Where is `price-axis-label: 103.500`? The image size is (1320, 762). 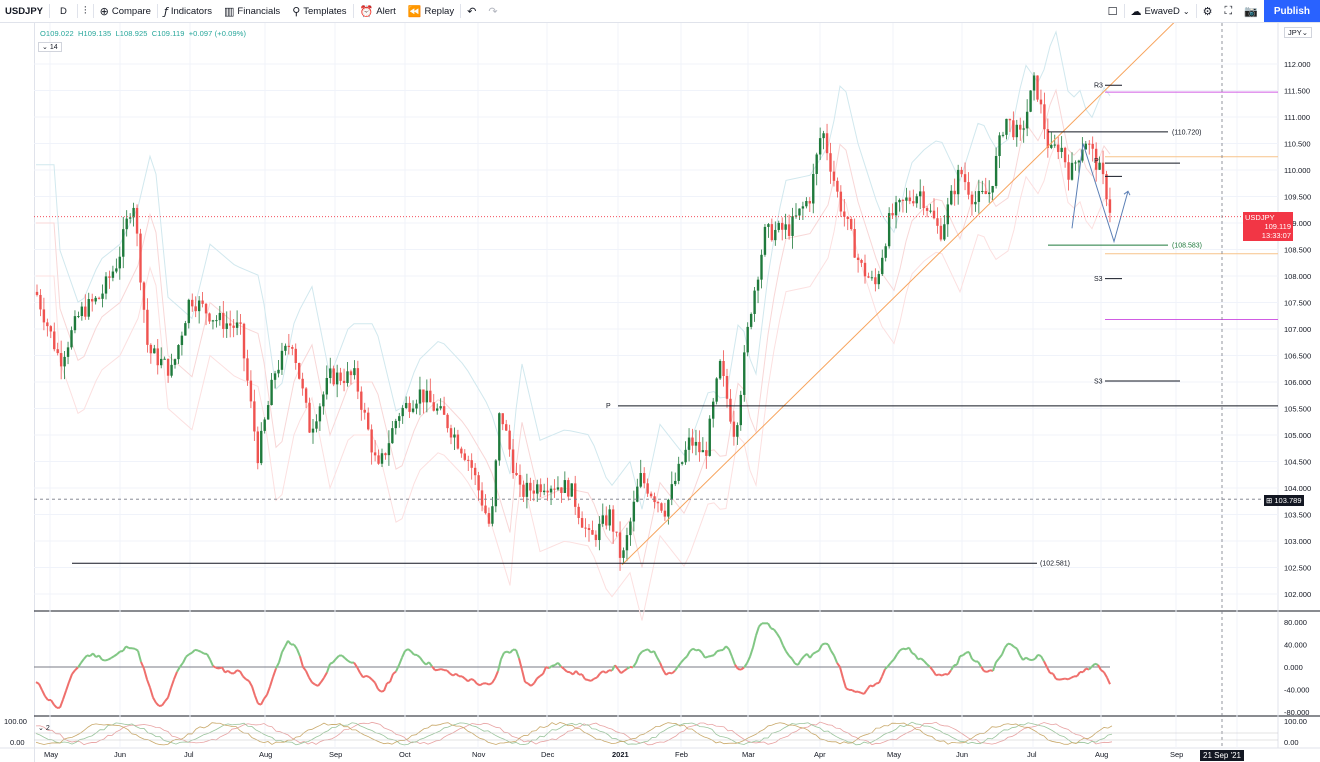 price-axis-label: 103.500 is located at coordinates (1297, 515).